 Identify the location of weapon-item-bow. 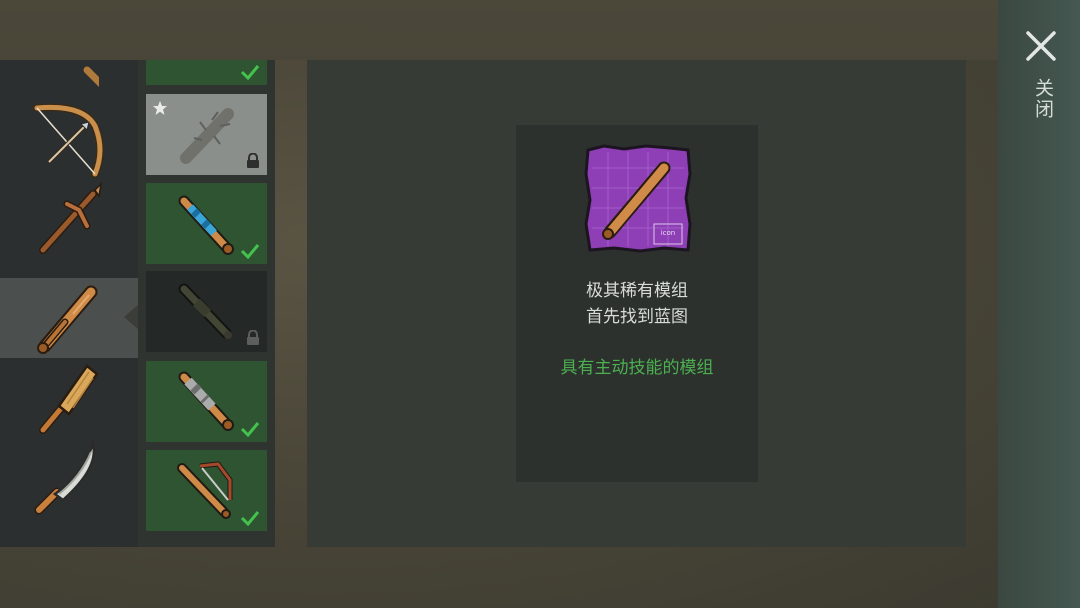
(69, 140).